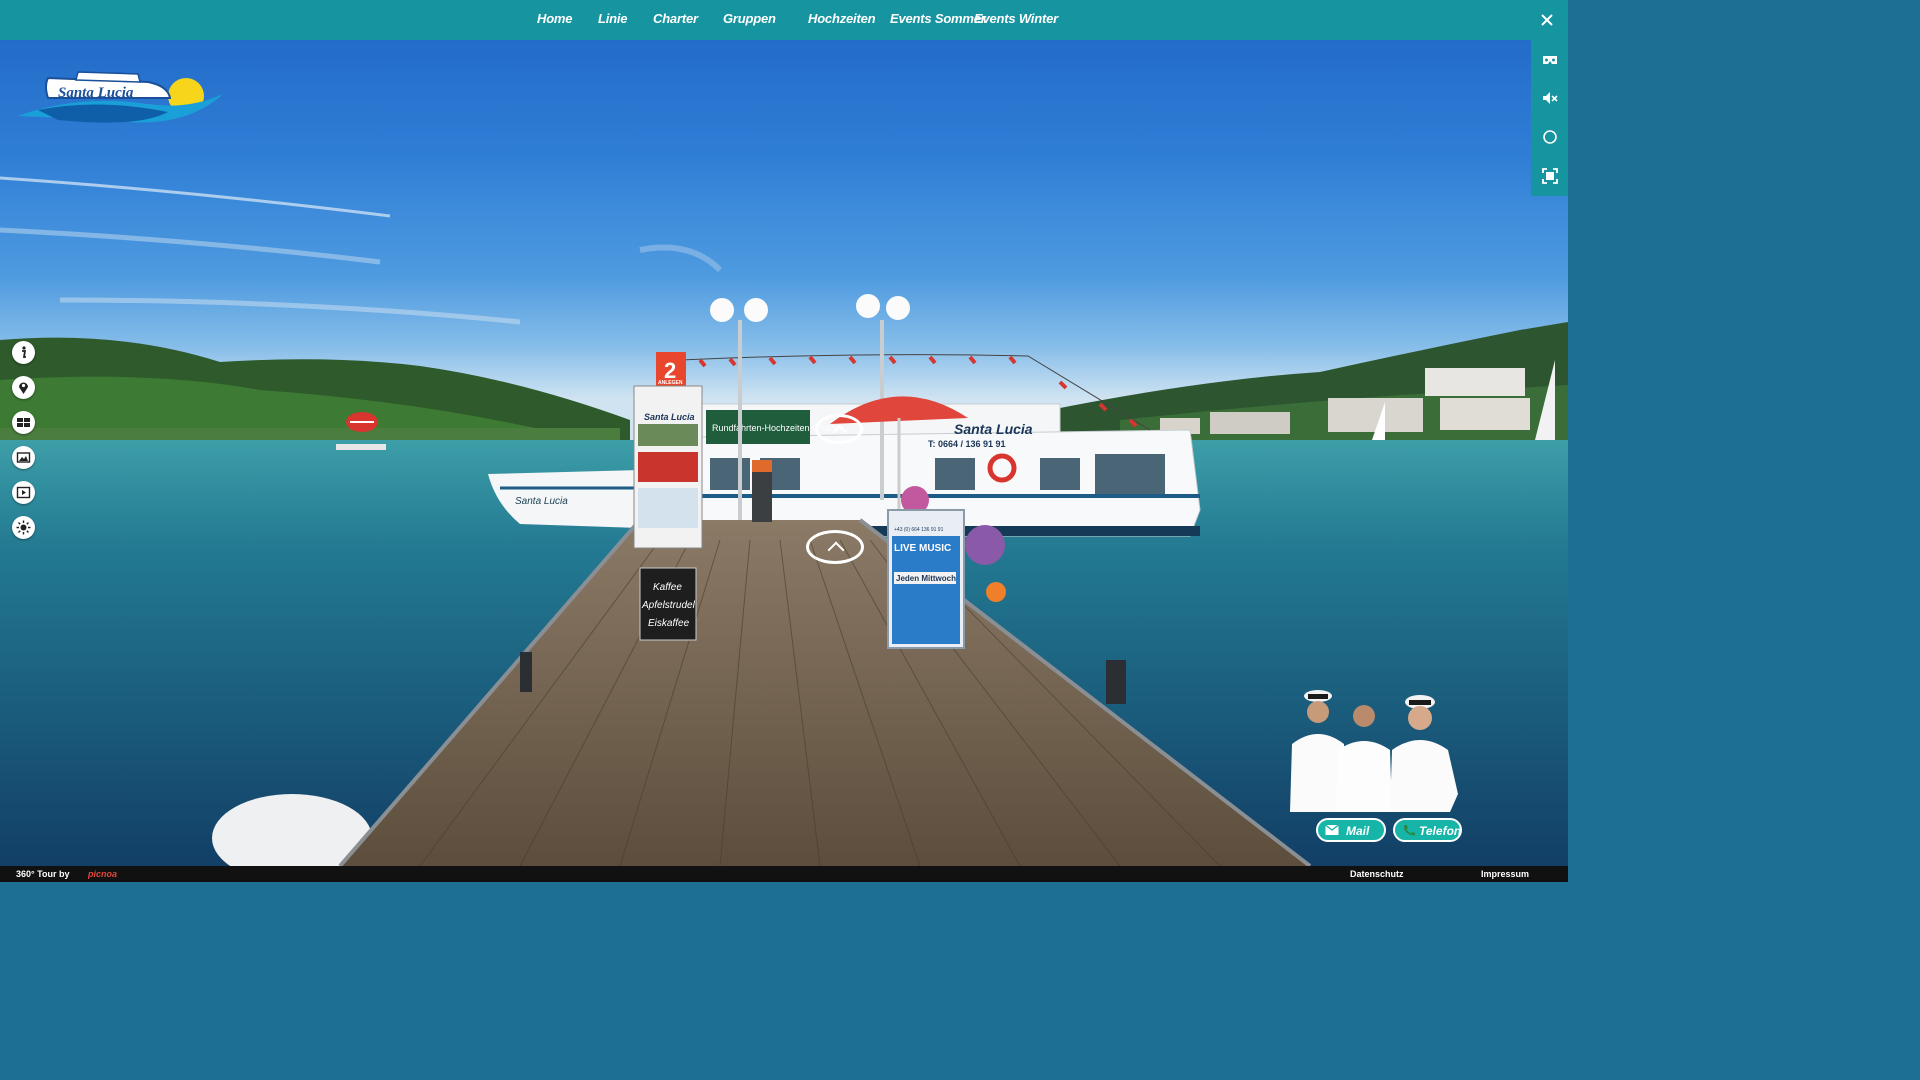  Describe the element at coordinates (993, 429) in the screenshot. I see `boat-name: Santa Lucia` at that location.